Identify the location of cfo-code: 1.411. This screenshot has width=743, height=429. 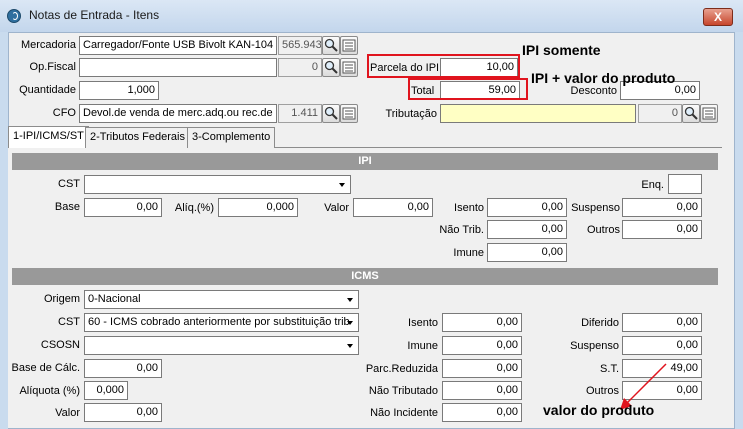
(300, 113).